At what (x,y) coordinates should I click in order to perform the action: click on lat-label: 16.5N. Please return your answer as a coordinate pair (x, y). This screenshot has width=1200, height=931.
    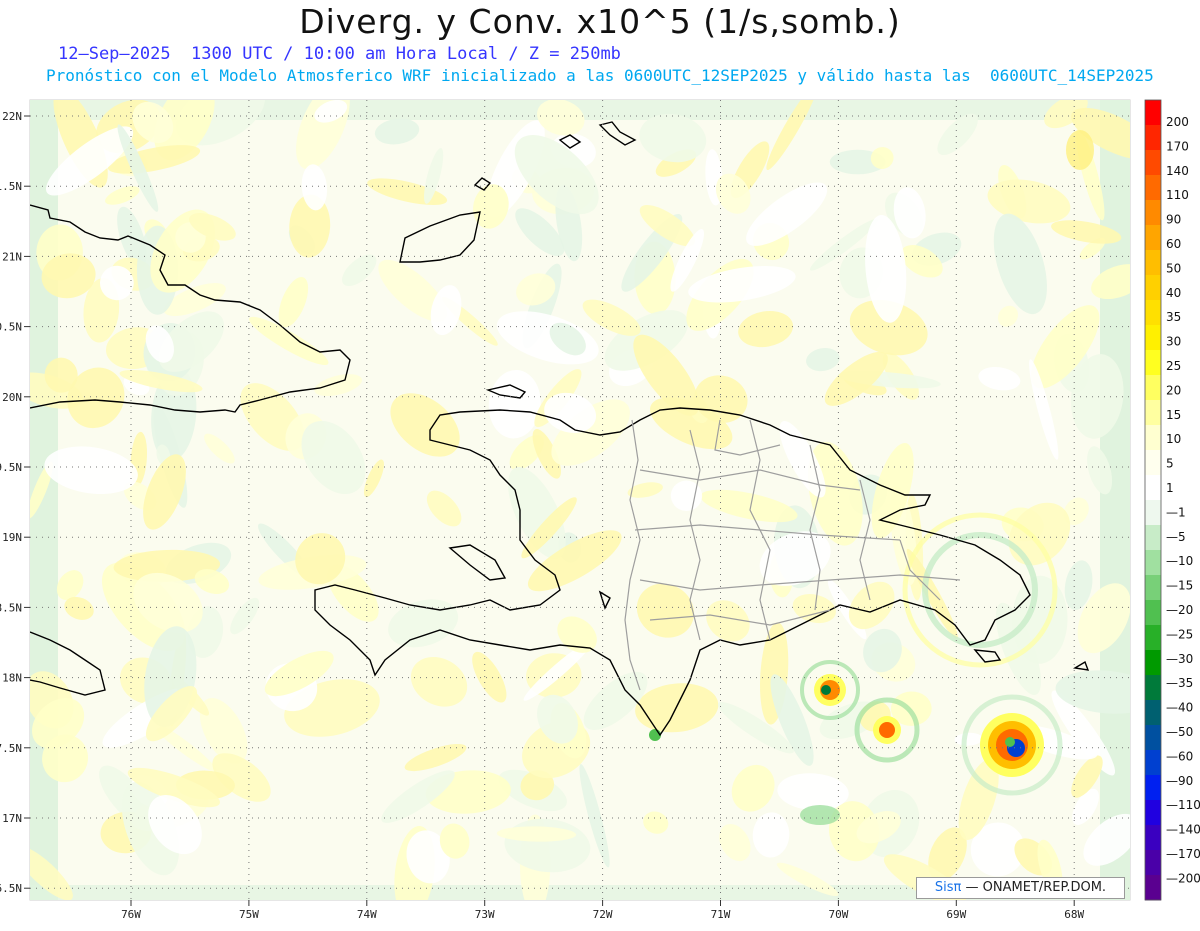
    Looking at the image, I should click on (11, 888).